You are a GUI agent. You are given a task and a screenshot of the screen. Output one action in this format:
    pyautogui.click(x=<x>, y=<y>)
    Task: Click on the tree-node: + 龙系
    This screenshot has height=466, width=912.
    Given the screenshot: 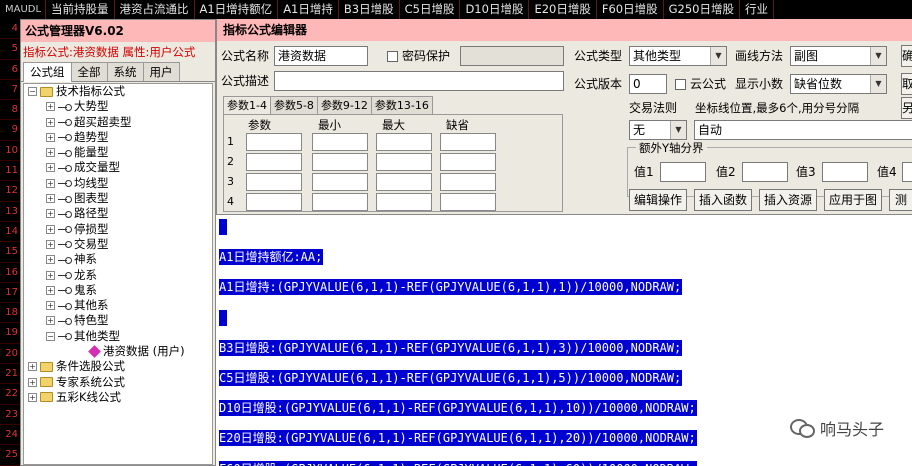 What is the action you would take?
    pyautogui.click(x=118, y=275)
    